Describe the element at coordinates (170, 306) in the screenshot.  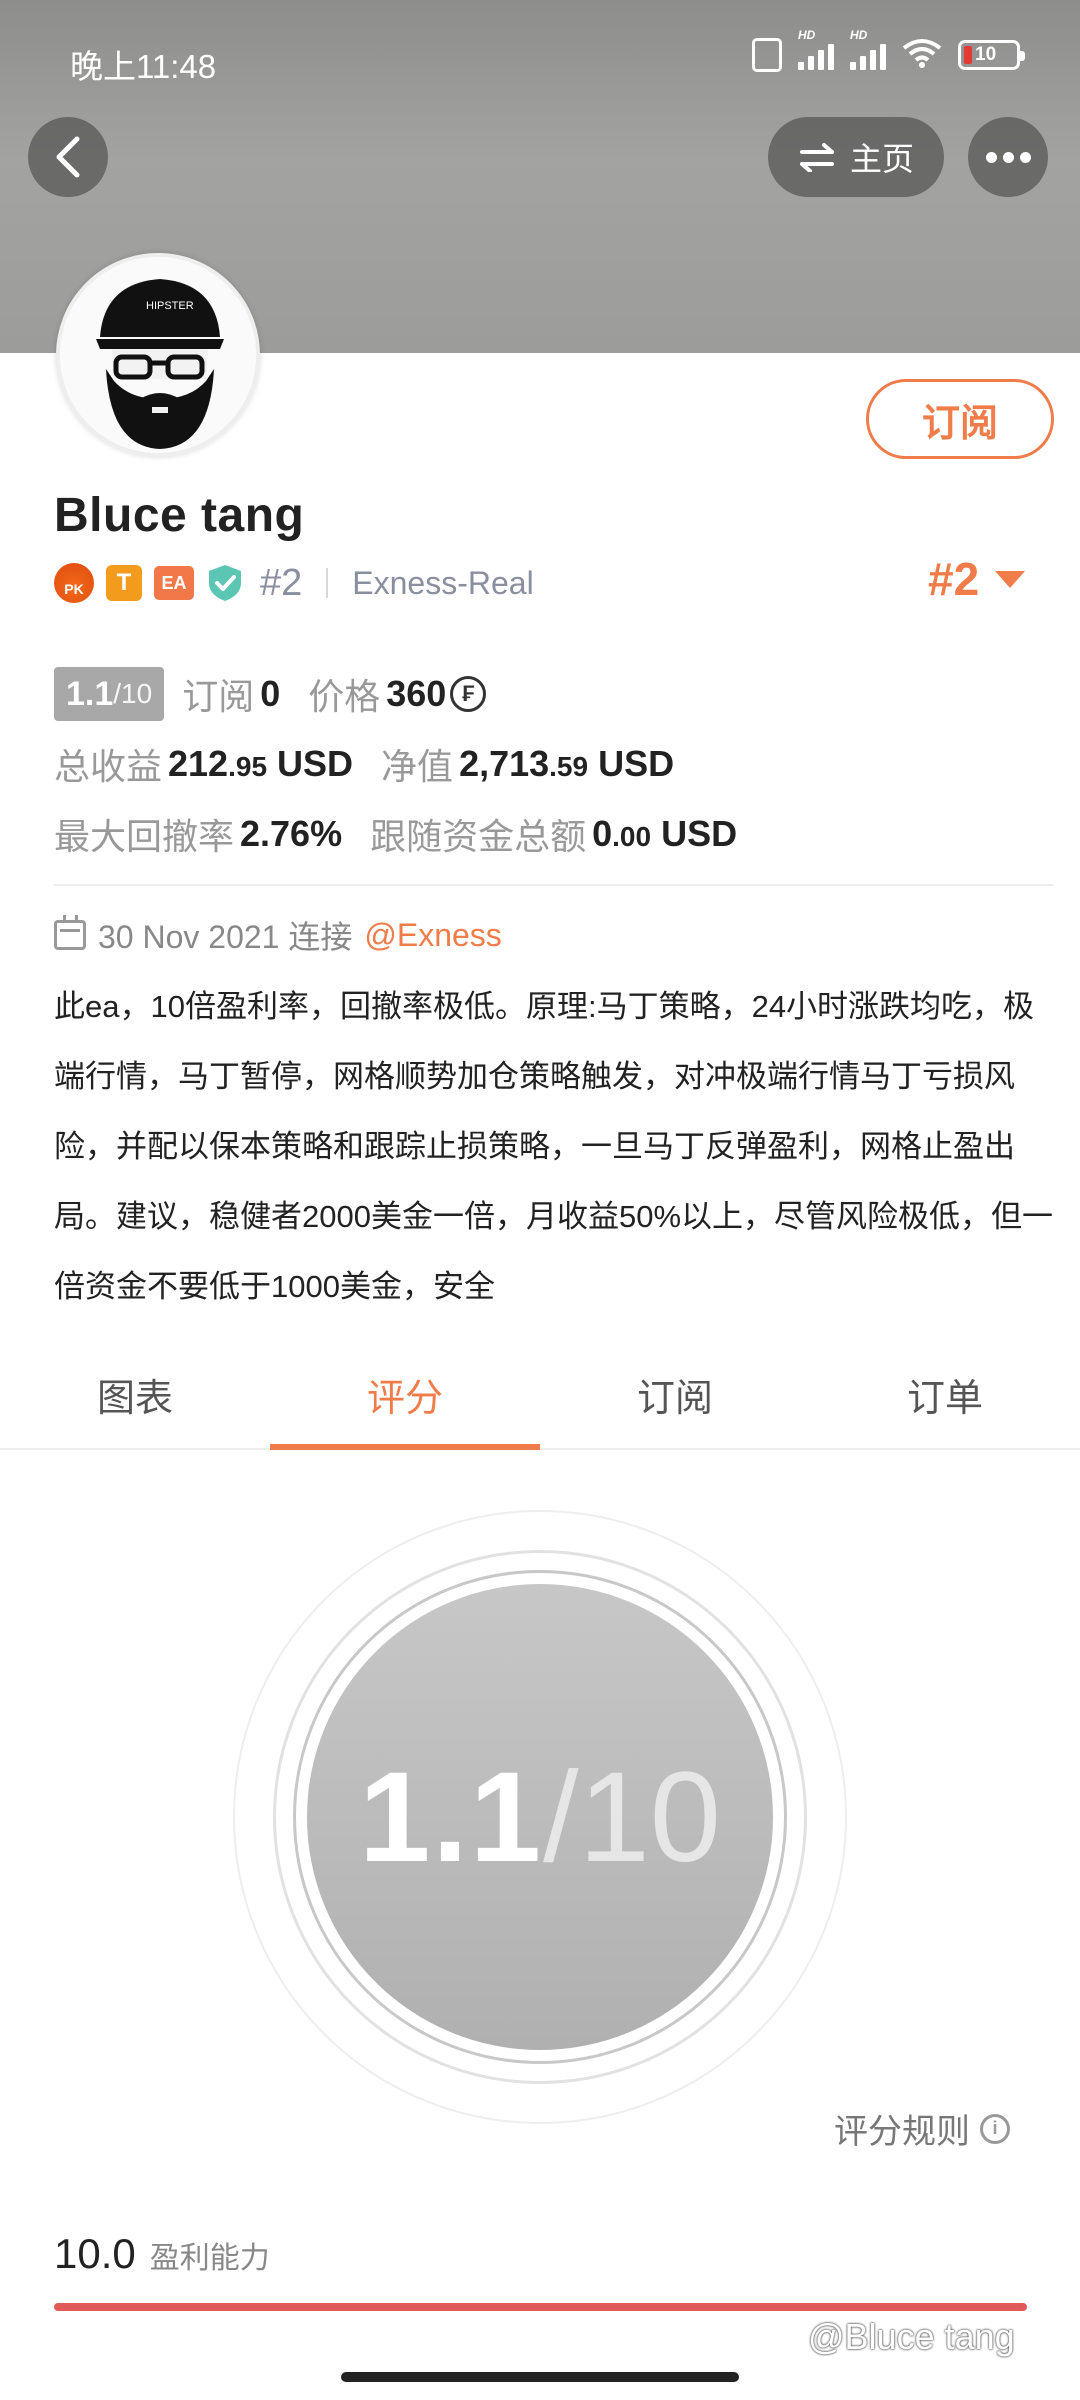
I see `svg-text: HIPSTER` at that location.